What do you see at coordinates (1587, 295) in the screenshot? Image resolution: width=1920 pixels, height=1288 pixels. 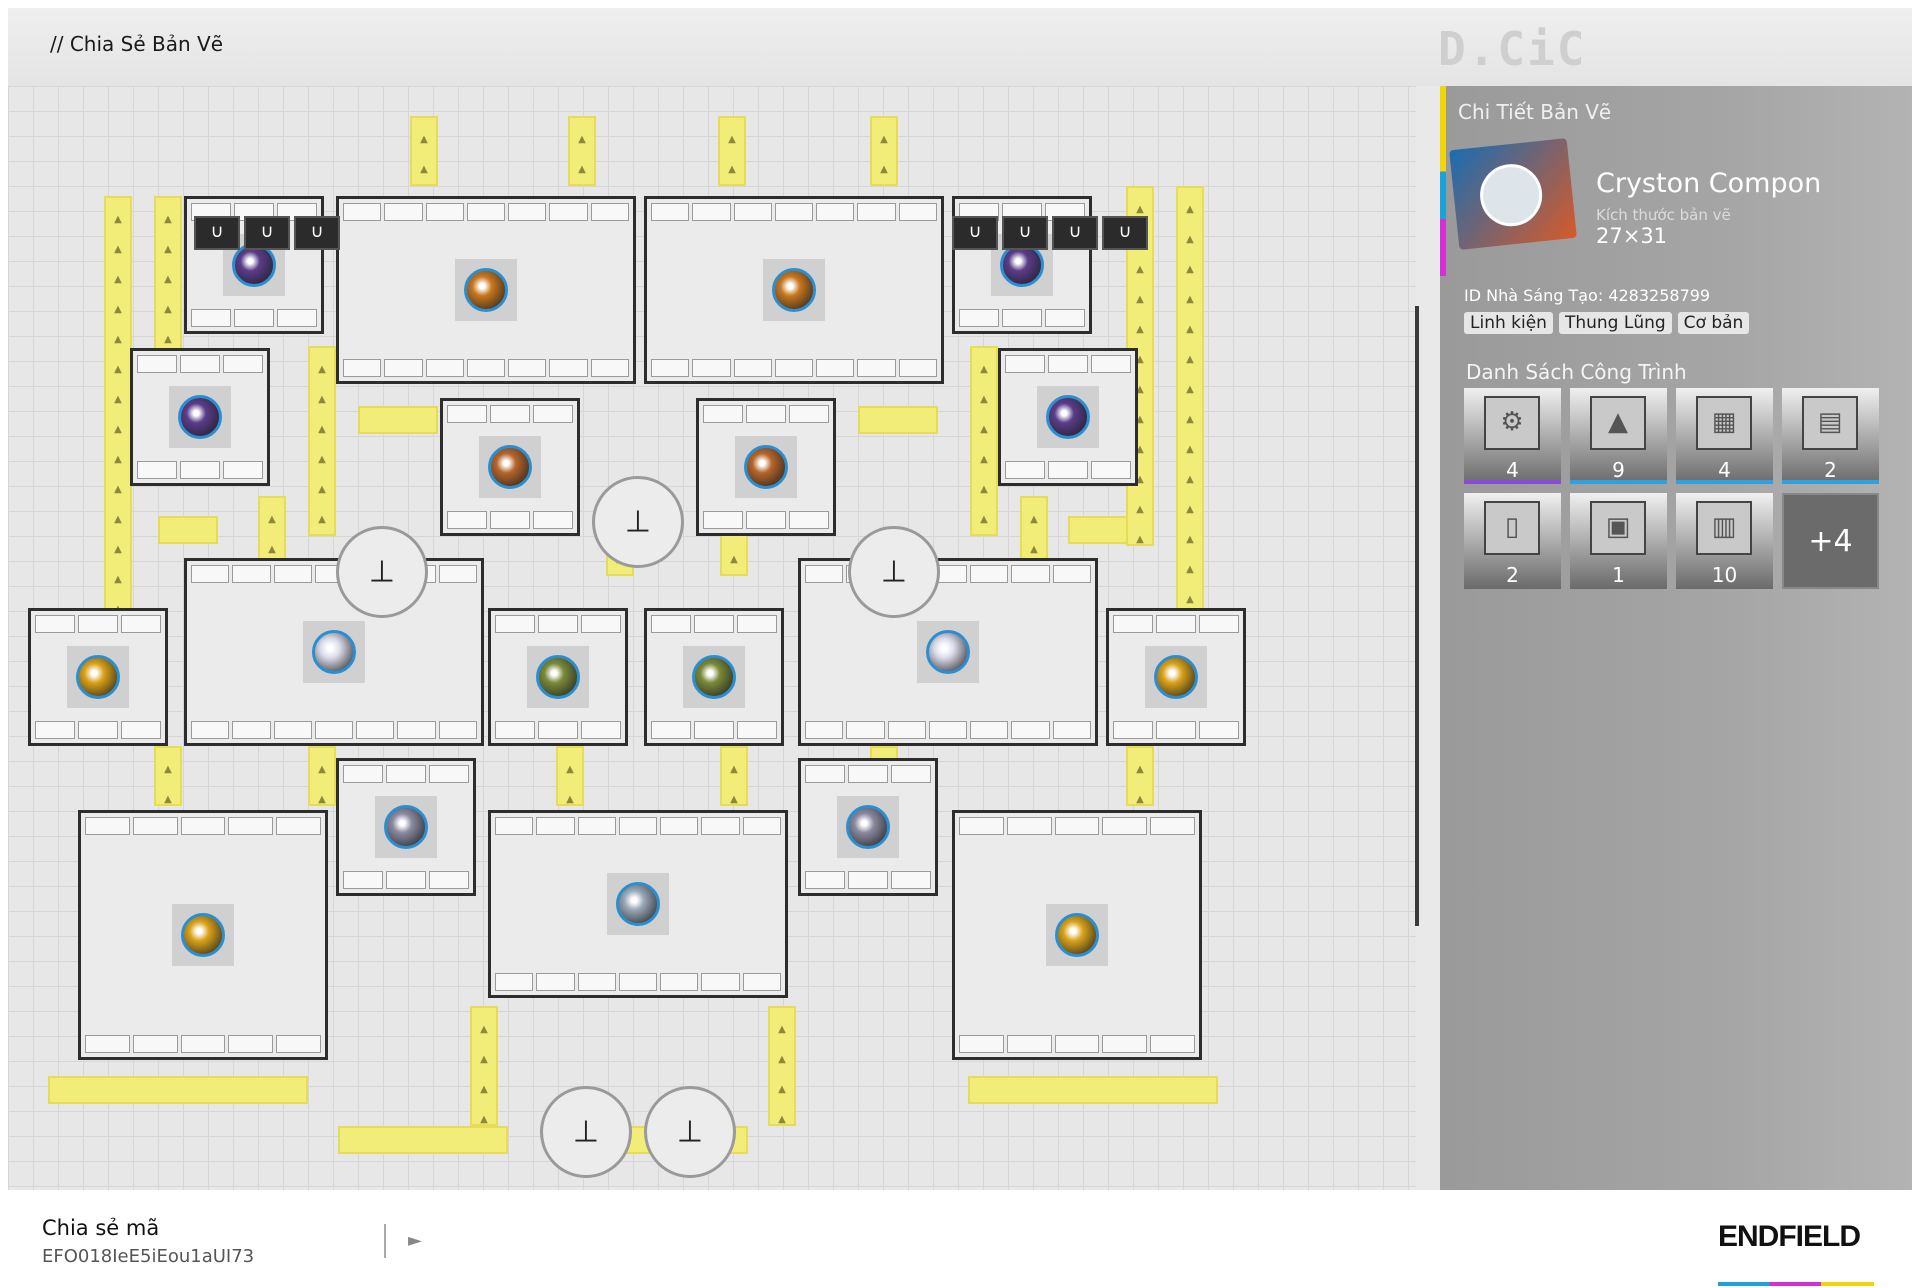 I see `creator-id: ID Nhà Sáng Tạo: 4283258799` at bounding box center [1587, 295].